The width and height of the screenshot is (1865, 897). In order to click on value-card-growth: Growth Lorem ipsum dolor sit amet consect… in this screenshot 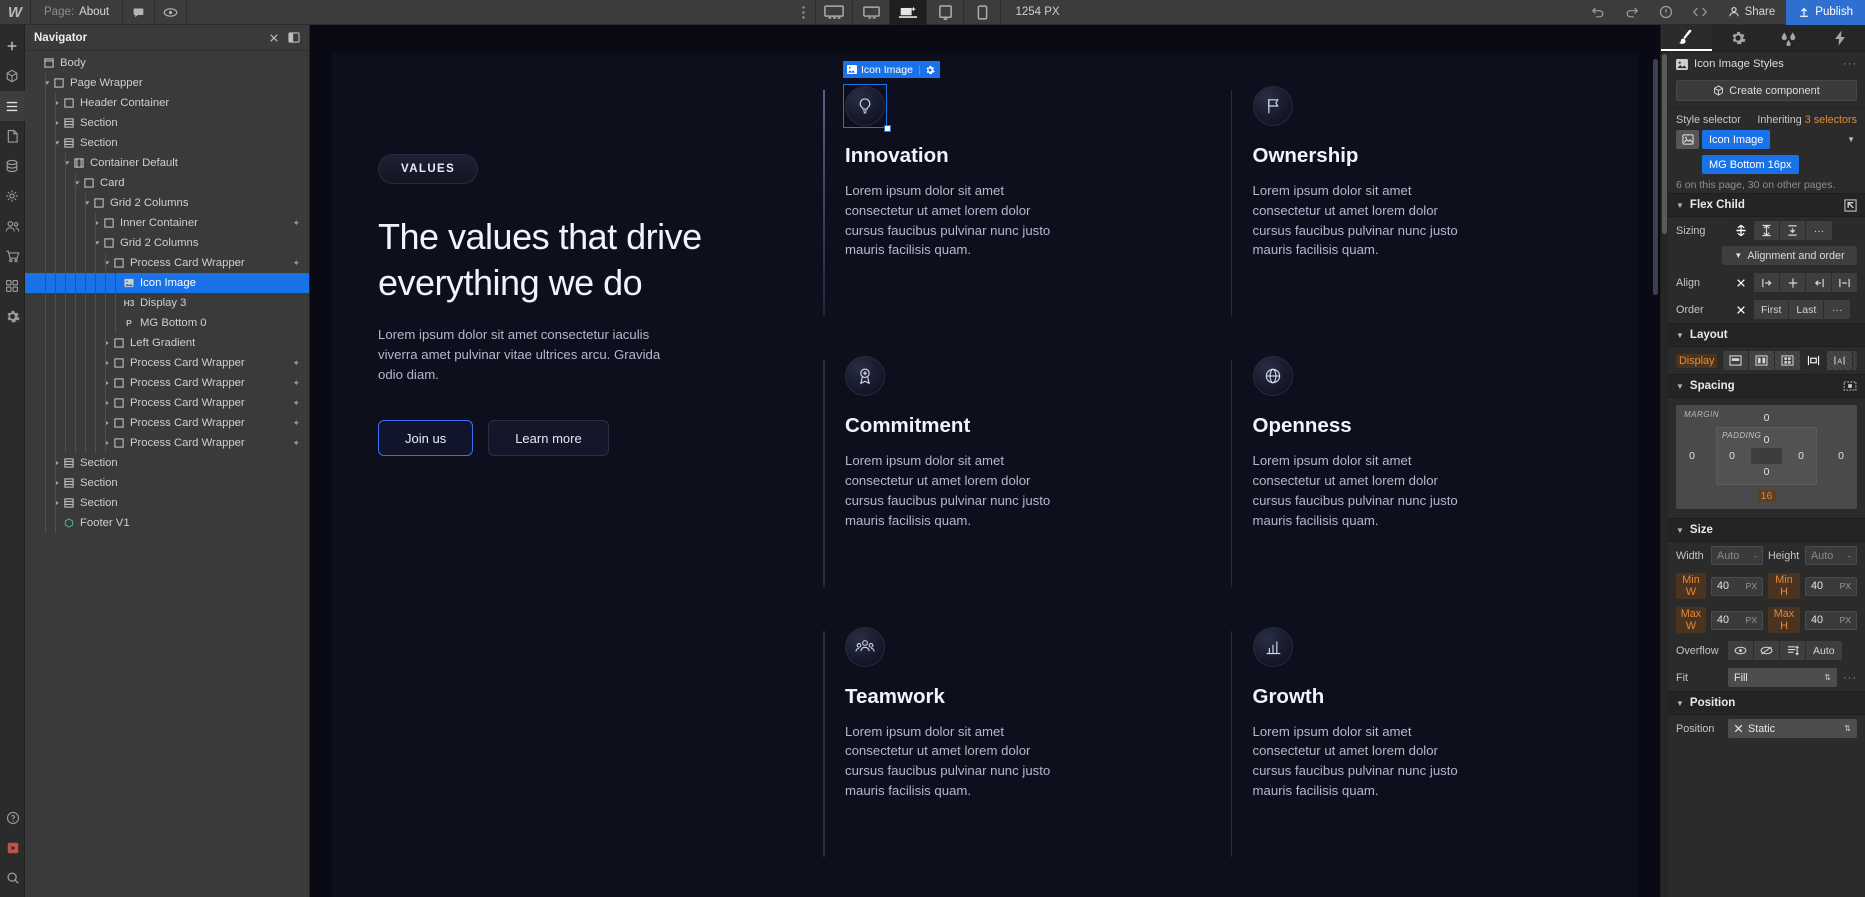, I will do `click(1434, 761)`.